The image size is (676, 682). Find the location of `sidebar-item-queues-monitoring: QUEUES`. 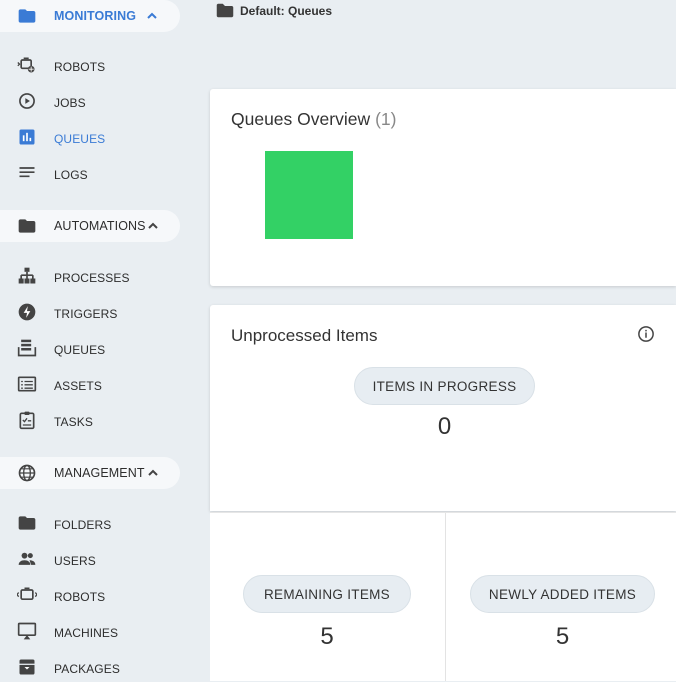

sidebar-item-queues-monitoring: QUEUES is located at coordinates (100, 137).